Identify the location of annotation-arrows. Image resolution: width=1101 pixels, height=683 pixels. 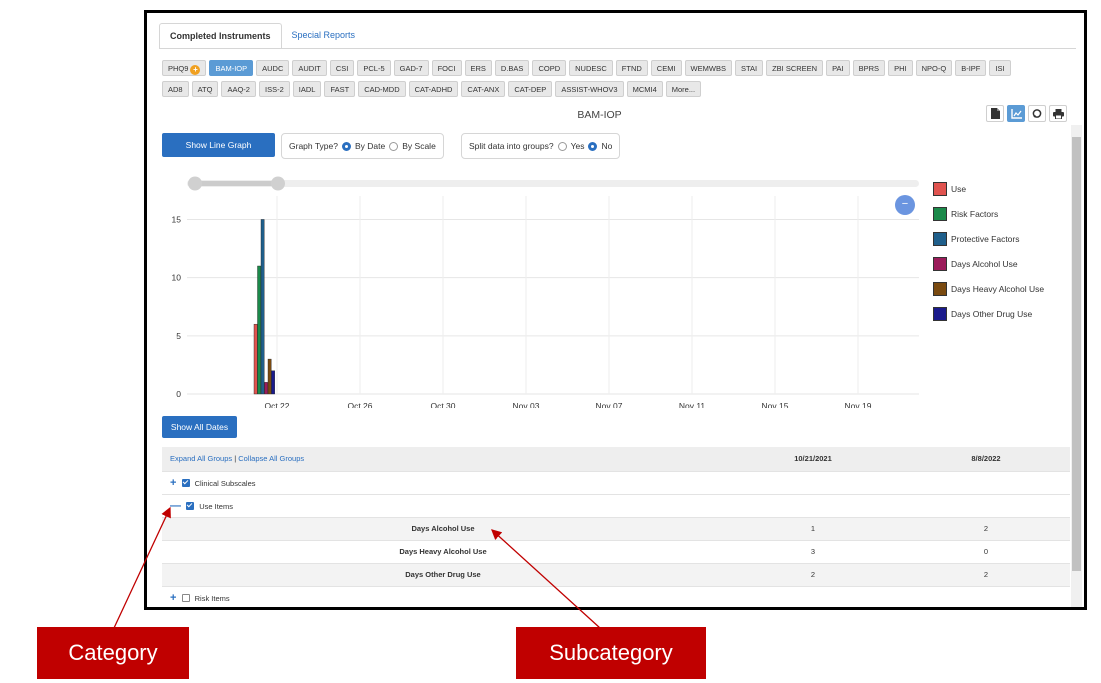
(357, 567).